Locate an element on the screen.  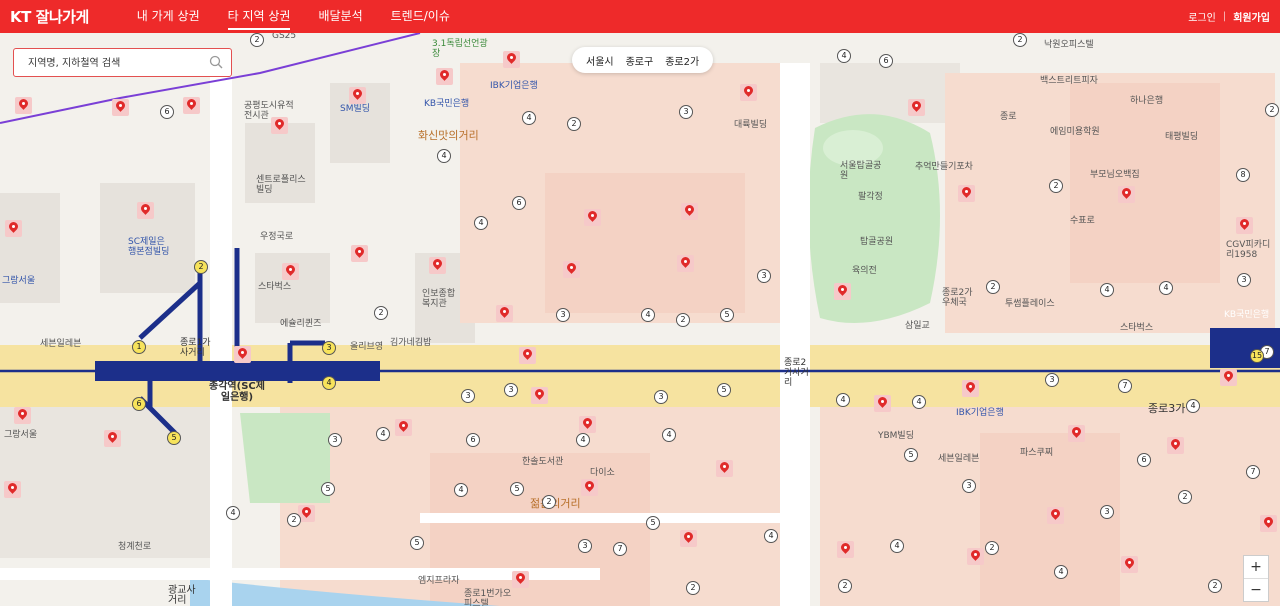
app-logo: KT 잘나가게 is located at coordinates (49, 16).